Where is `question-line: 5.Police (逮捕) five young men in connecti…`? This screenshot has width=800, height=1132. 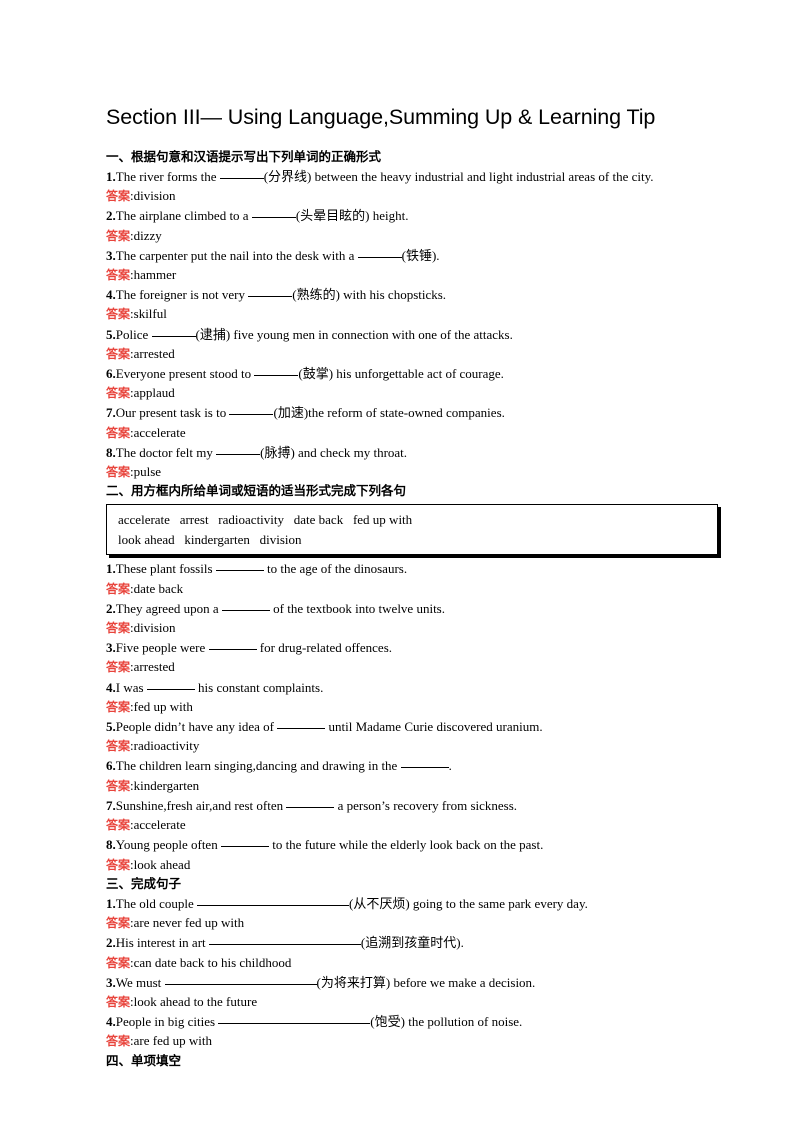 question-line: 5.Police (逮捕) five young men in connecti… is located at coordinates (413, 334).